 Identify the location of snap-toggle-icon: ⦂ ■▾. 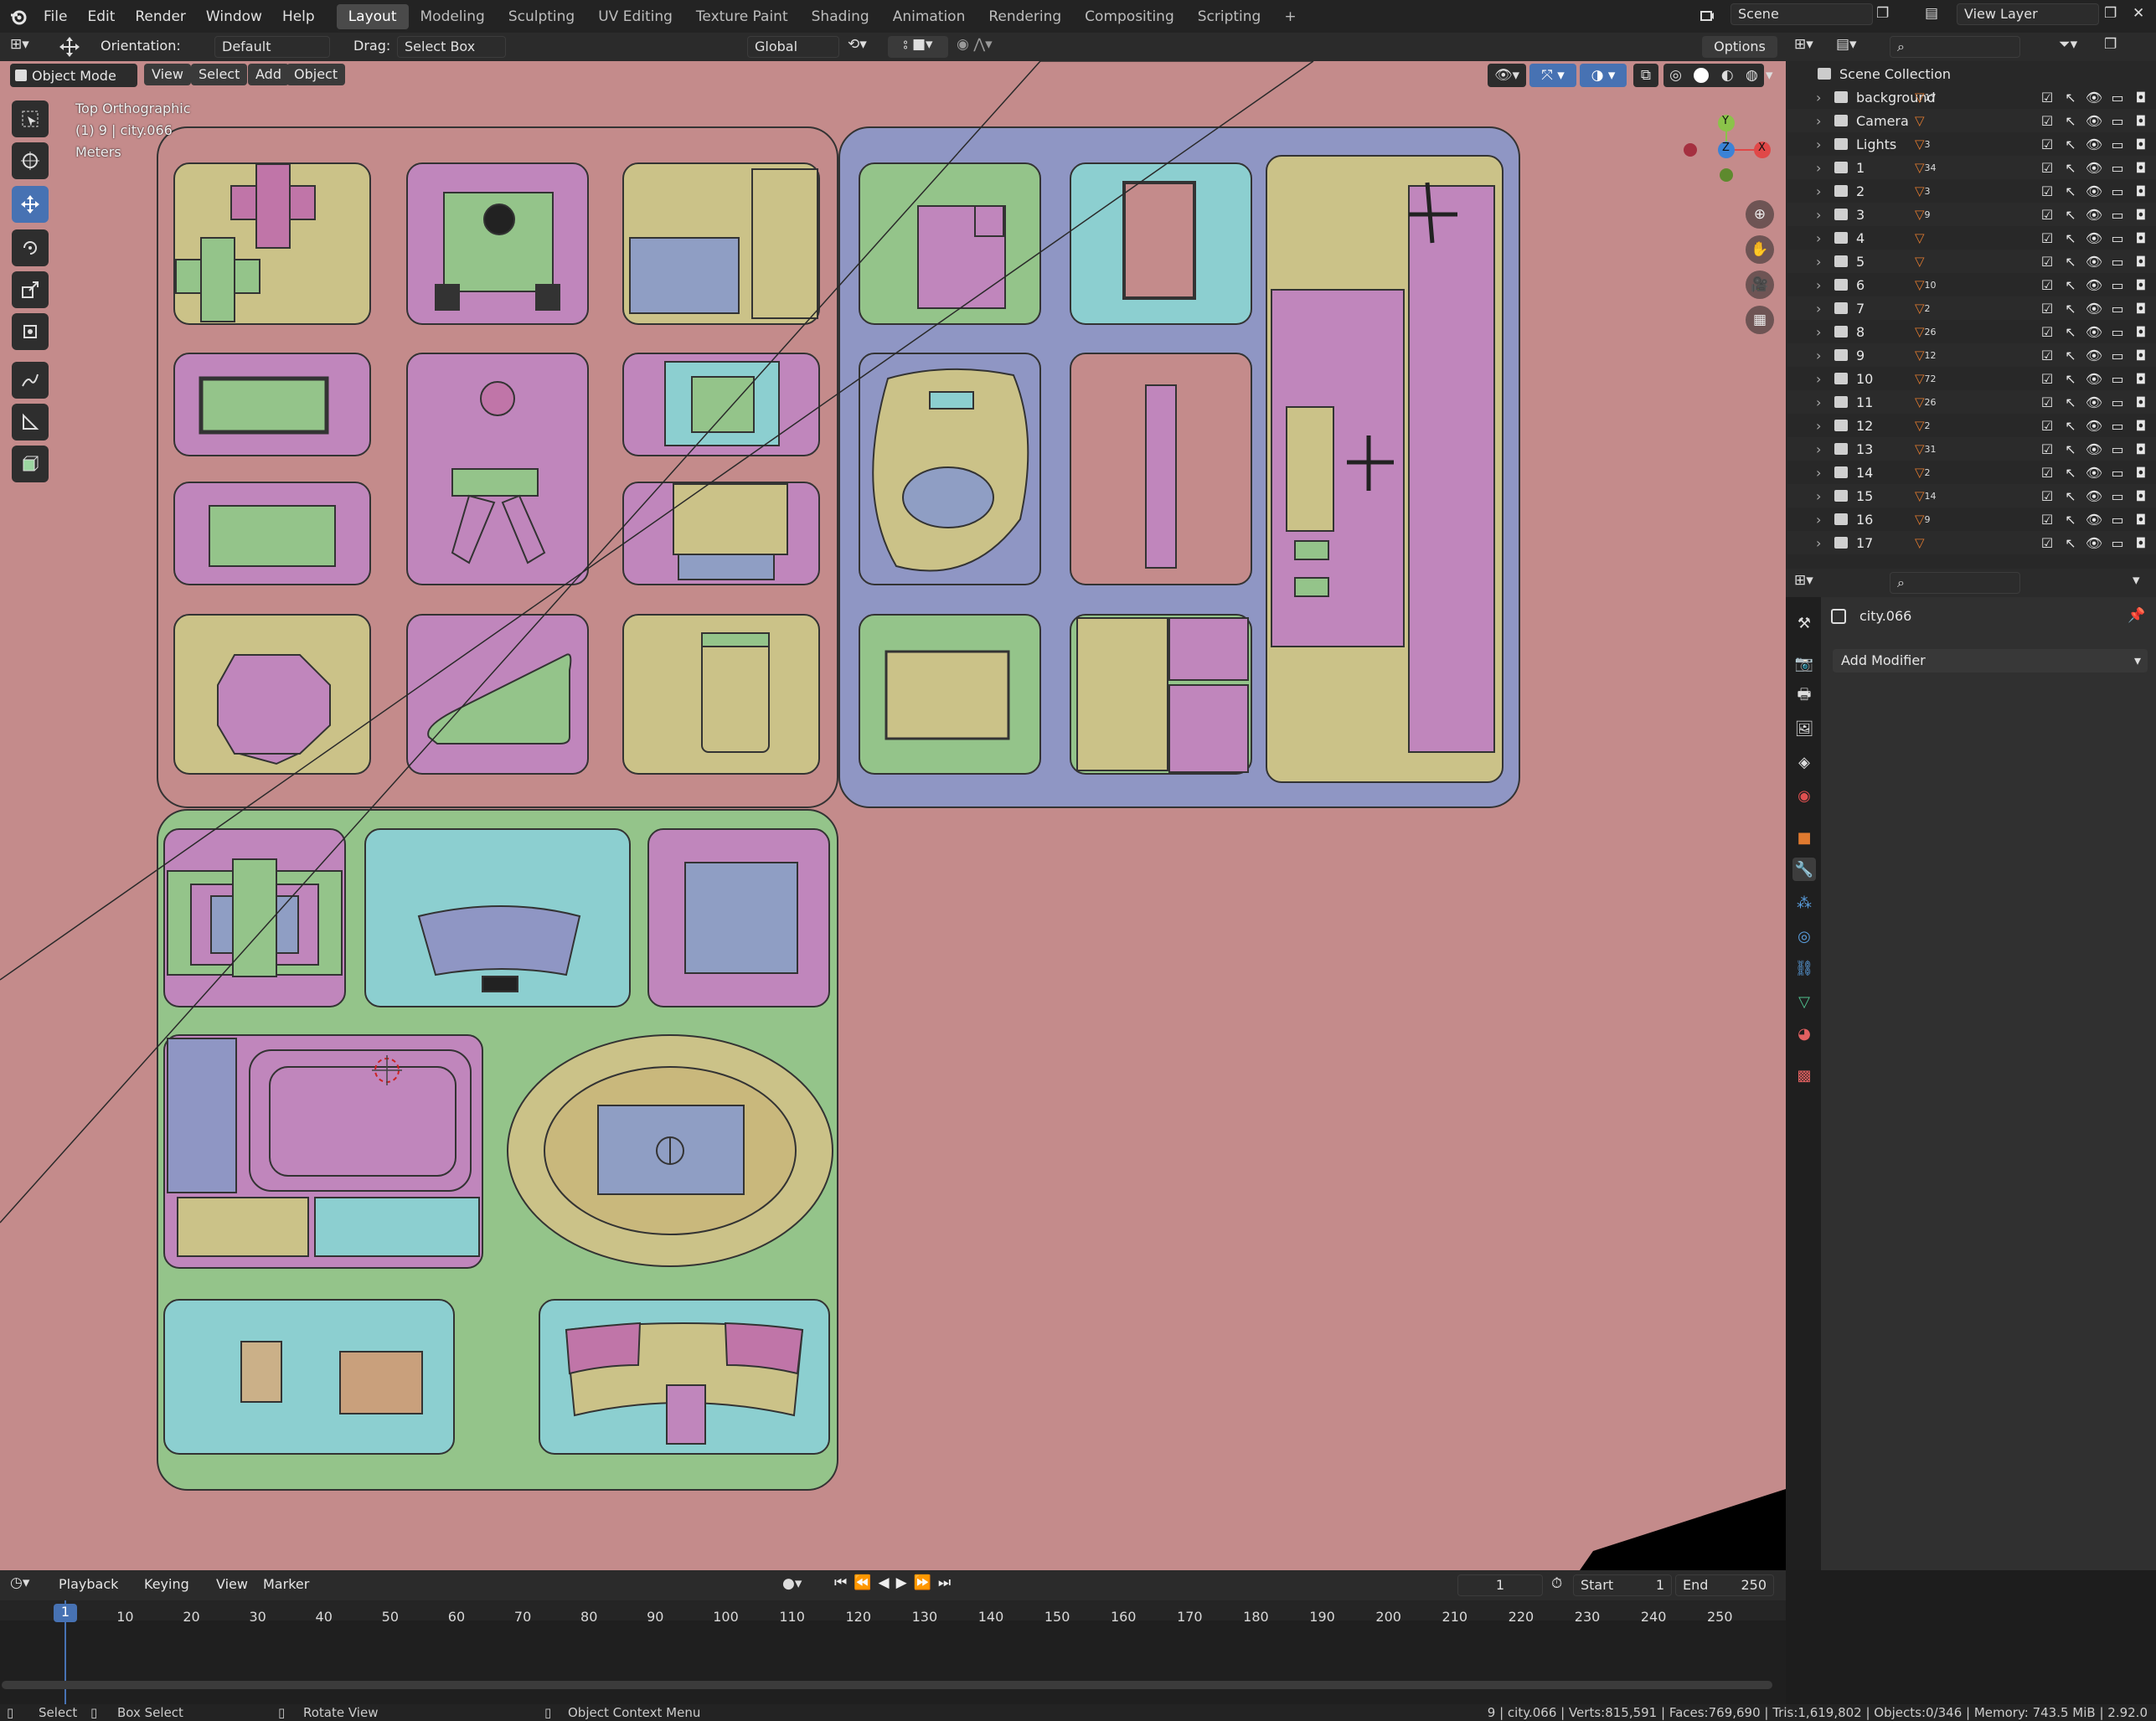
(918, 47).